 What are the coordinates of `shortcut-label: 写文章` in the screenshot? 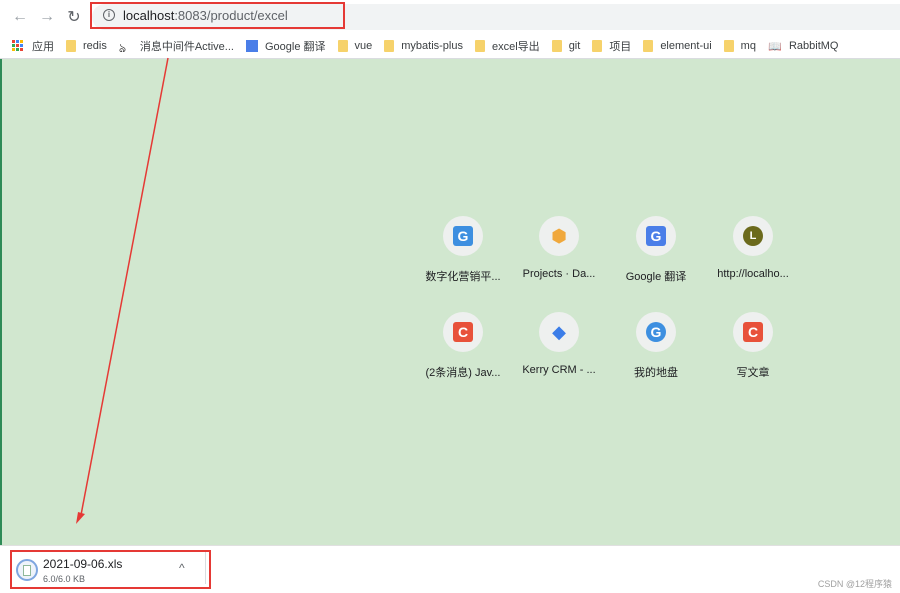 It's located at (753, 373).